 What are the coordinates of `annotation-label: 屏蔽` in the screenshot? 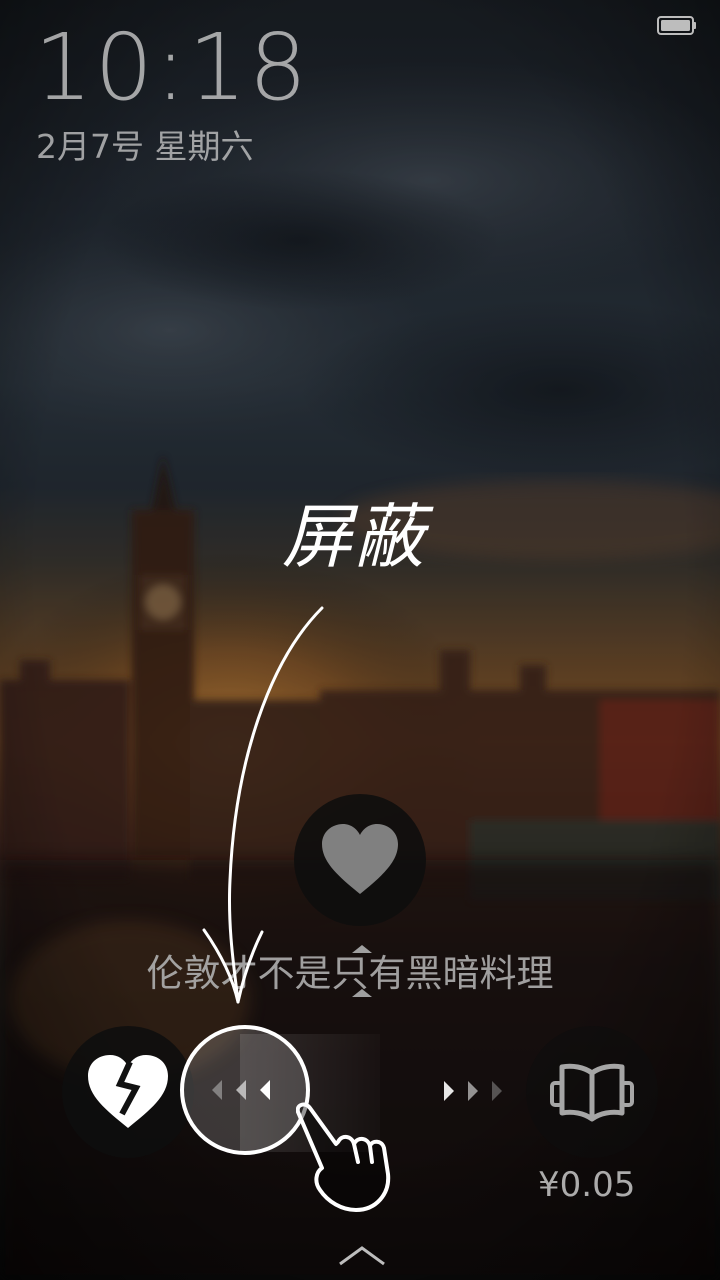 It's located at (354, 537).